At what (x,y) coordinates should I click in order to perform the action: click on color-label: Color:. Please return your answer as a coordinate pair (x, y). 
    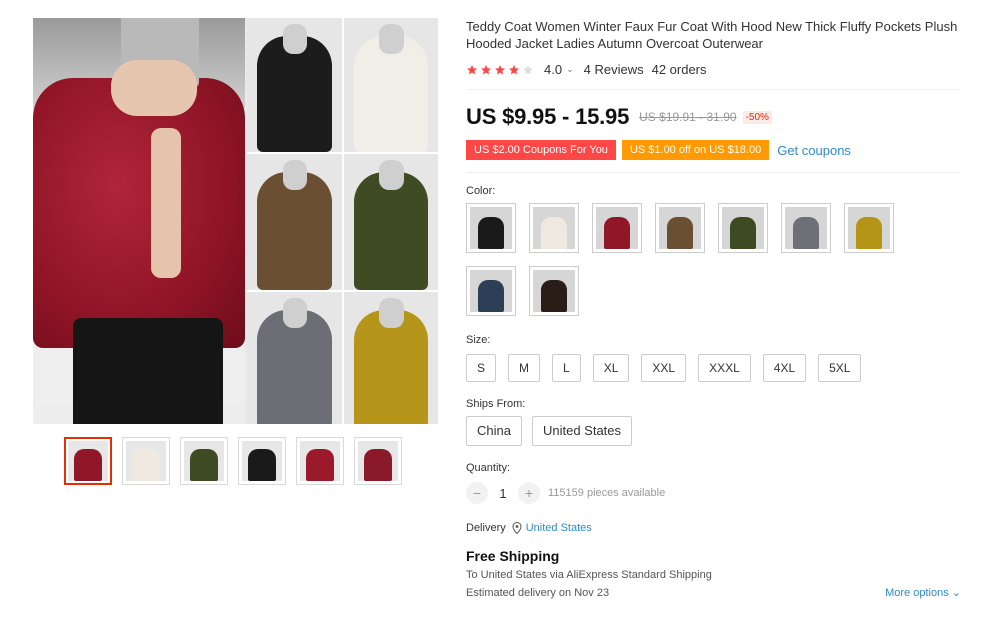
    Looking at the image, I should click on (481, 191).